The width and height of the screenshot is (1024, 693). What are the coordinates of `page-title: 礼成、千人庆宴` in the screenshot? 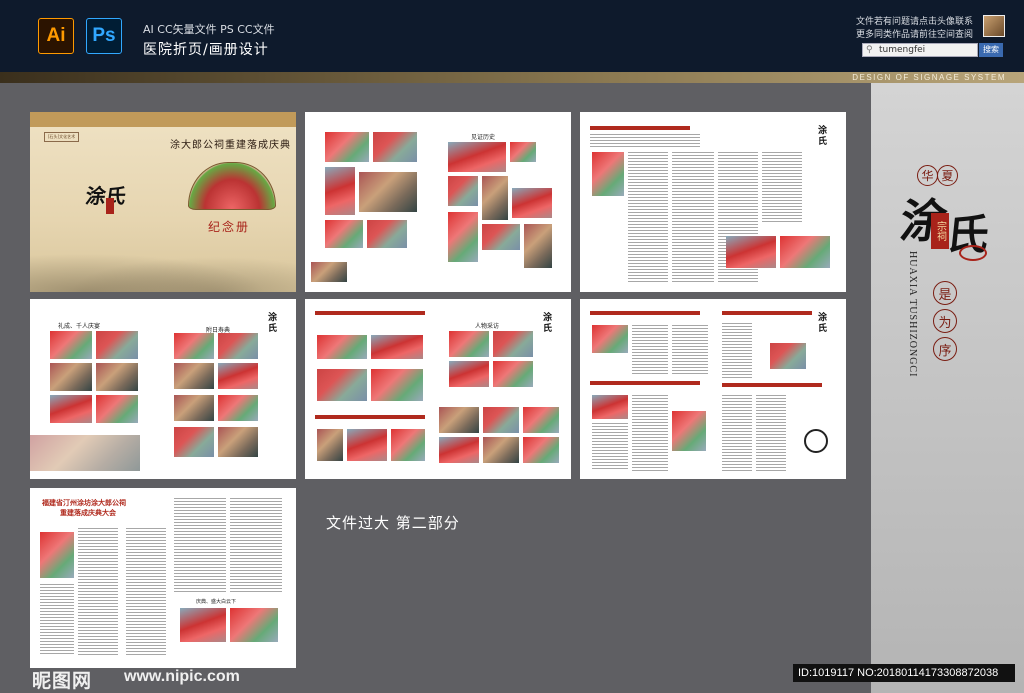 It's located at (79, 326).